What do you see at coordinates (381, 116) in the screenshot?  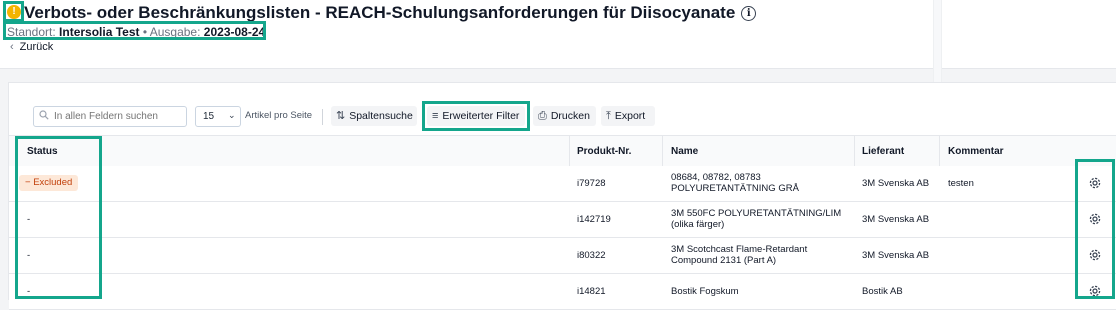 I see `column-search-label: Spaltensuche` at bounding box center [381, 116].